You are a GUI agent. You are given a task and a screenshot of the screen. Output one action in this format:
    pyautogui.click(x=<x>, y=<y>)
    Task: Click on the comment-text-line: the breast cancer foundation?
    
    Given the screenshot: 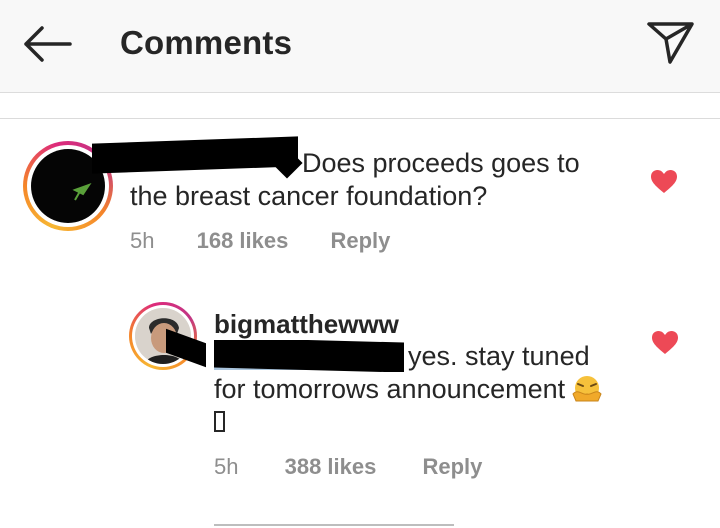 What is the action you would take?
    pyautogui.click(x=309, y=196)
    